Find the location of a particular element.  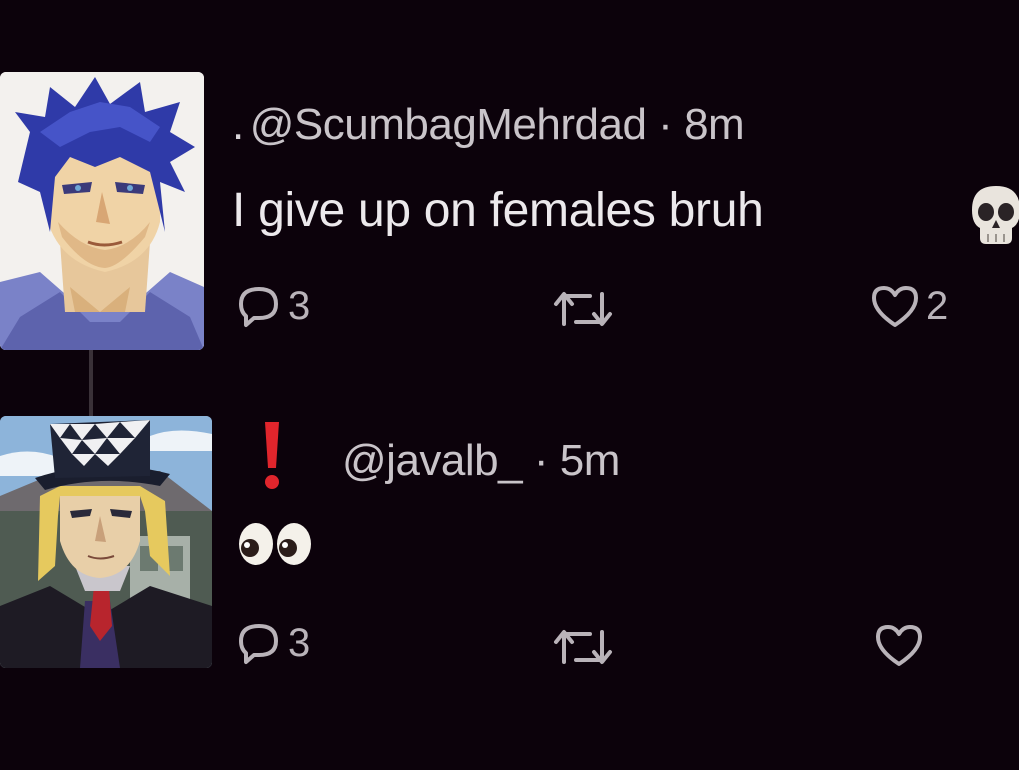

avatar-scumbagmehrdad is located at coordinates (102, 211).